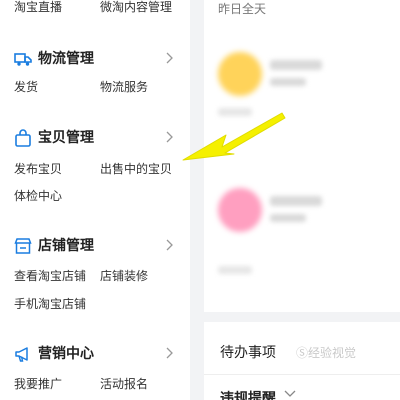 This screenshot has width=400, height=400. I want to click on truck-icon, so click(23, 59).